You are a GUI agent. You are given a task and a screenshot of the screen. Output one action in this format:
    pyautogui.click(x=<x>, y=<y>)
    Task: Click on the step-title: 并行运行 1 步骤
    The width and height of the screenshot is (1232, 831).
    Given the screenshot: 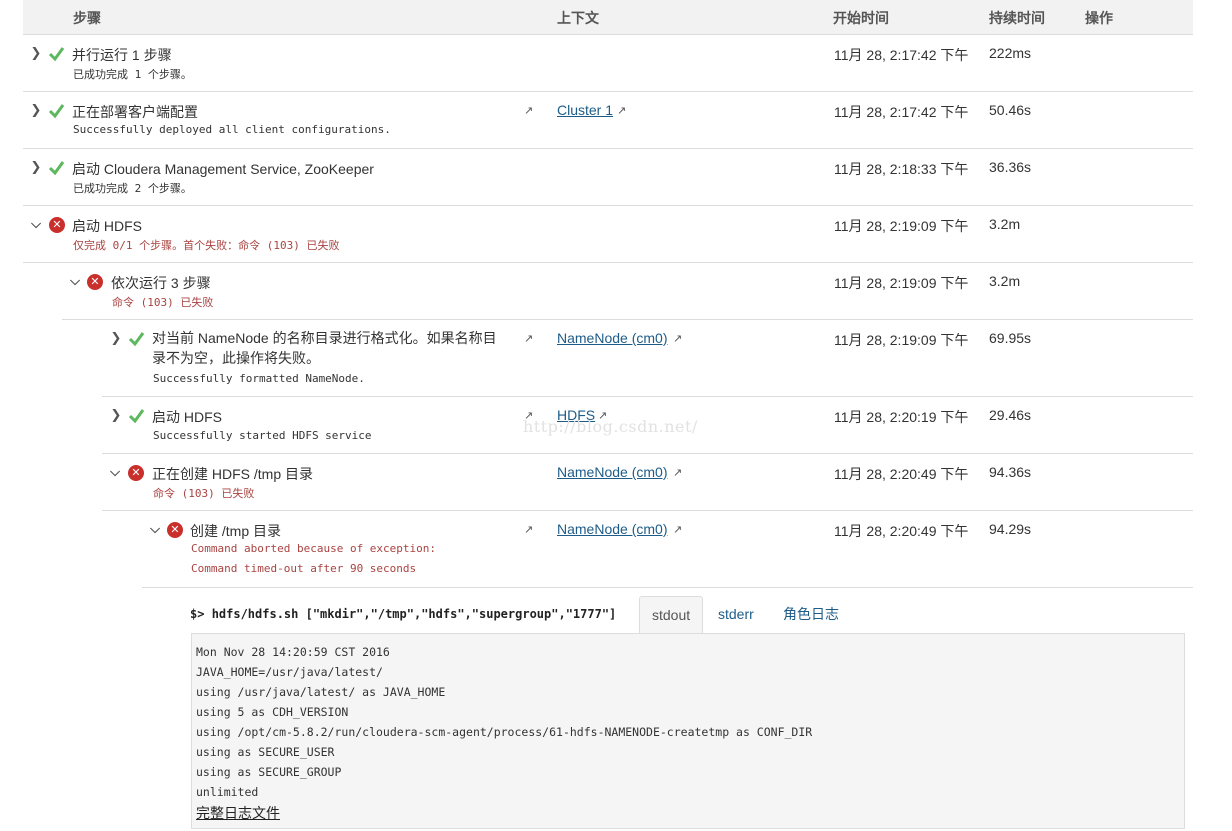 What is the action you would take?
    pyautogui.click(x=122, y=55)
    